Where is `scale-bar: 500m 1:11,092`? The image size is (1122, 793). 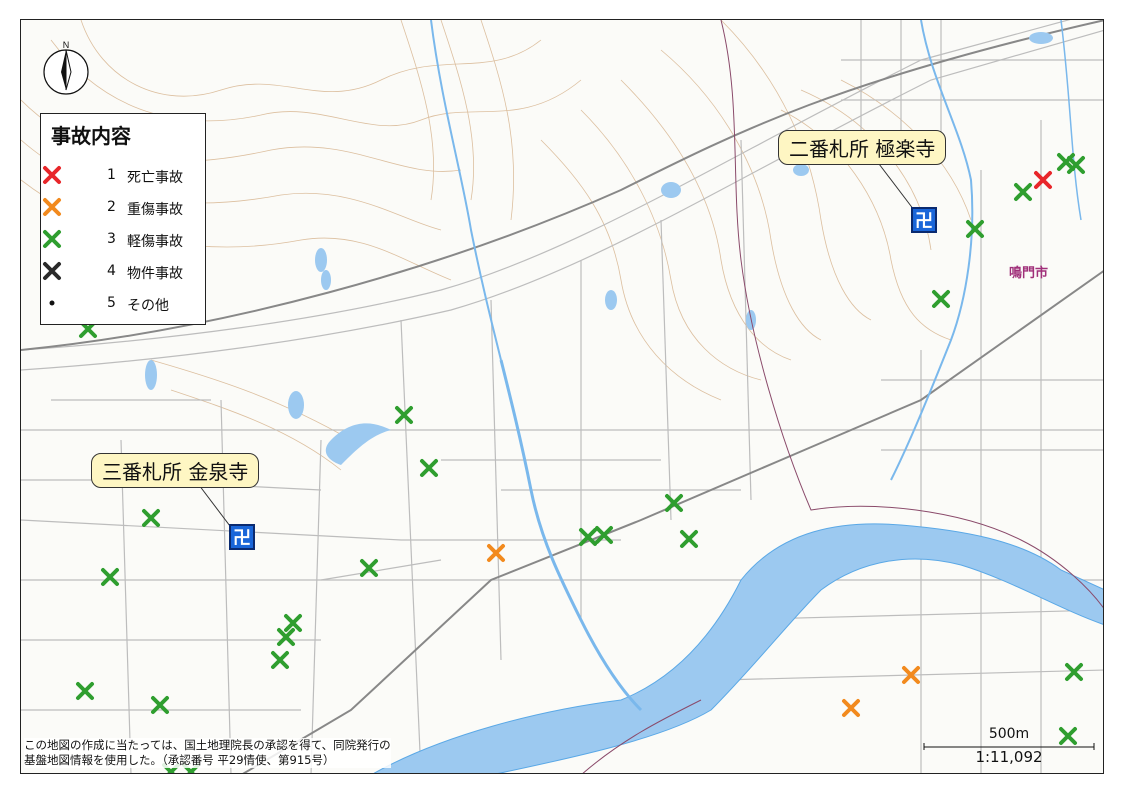
scale-bar: 500m 1:11,092 is located at coordinates (1009, 748).